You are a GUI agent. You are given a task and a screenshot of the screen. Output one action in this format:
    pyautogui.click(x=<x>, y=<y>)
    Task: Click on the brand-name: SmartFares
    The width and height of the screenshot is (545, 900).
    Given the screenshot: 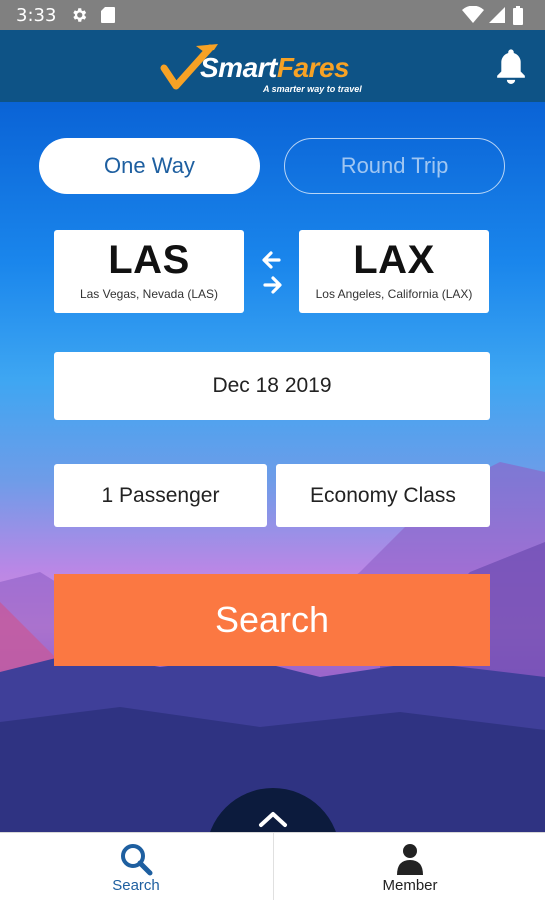 What is the action you would take?
    pyautogui.click(x=275, y=68)
    